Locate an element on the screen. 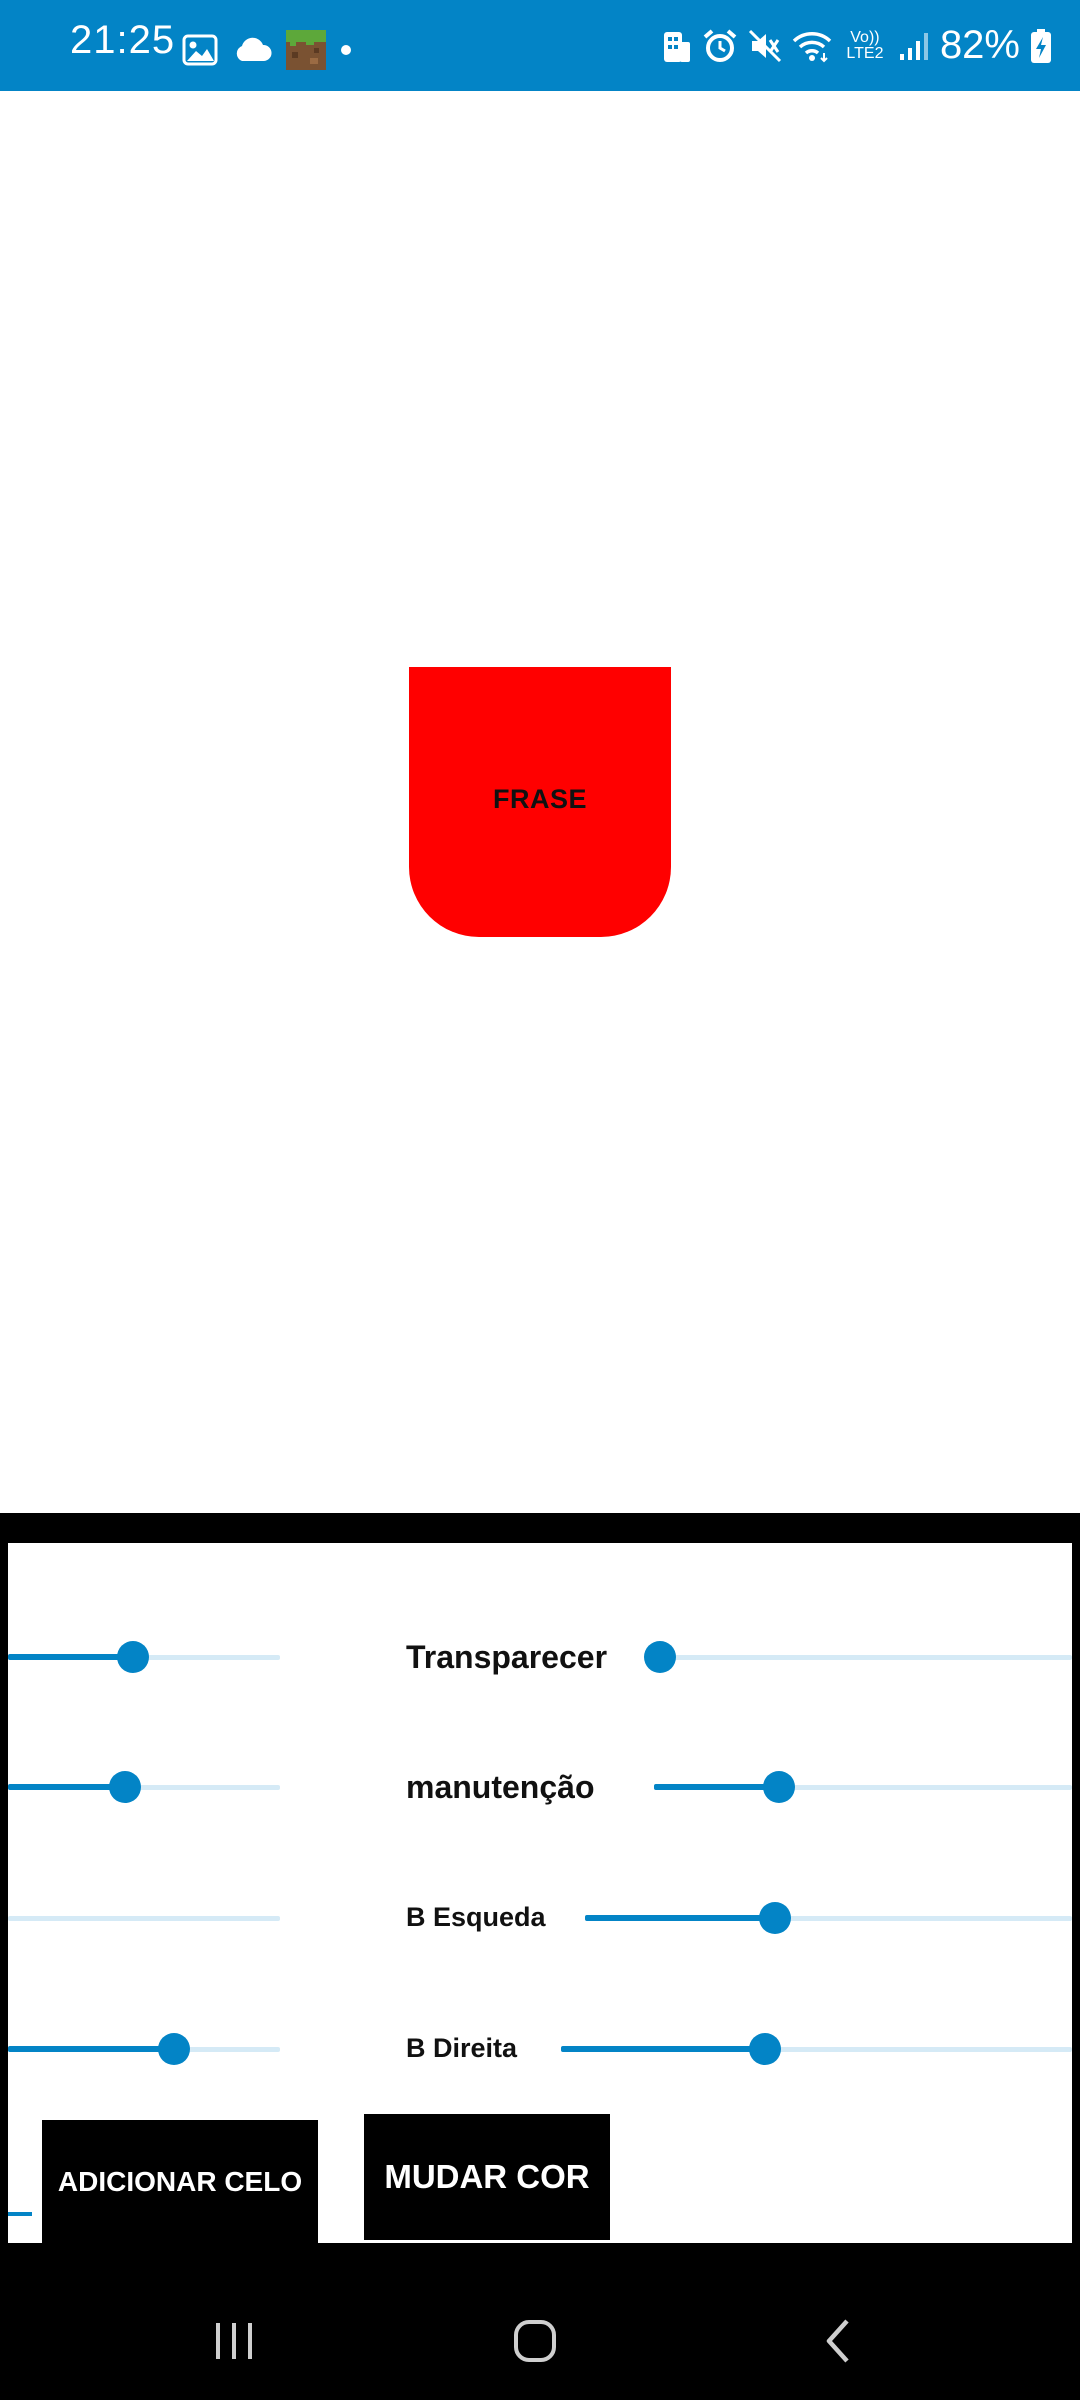  phrase-shape-label: FRASE is located at coordinates (539, 799).